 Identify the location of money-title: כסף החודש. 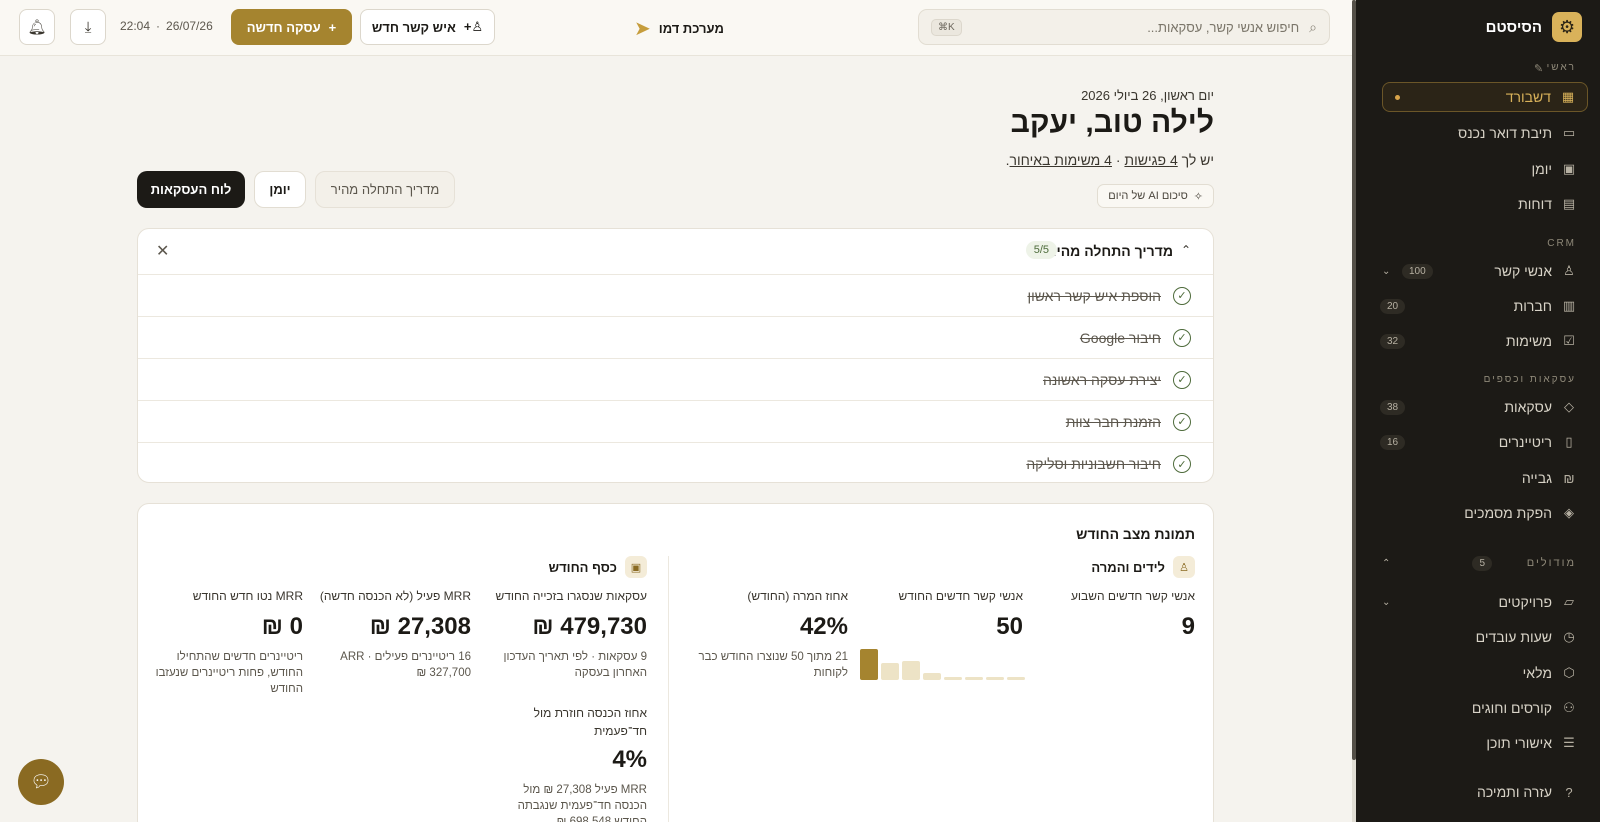
(582, 567).